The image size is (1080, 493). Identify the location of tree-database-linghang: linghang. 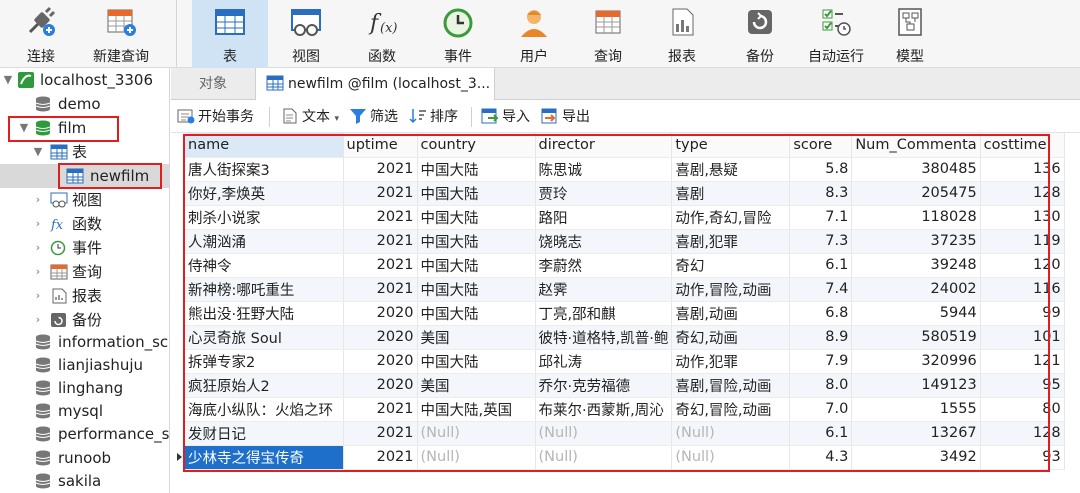
(84, 388).